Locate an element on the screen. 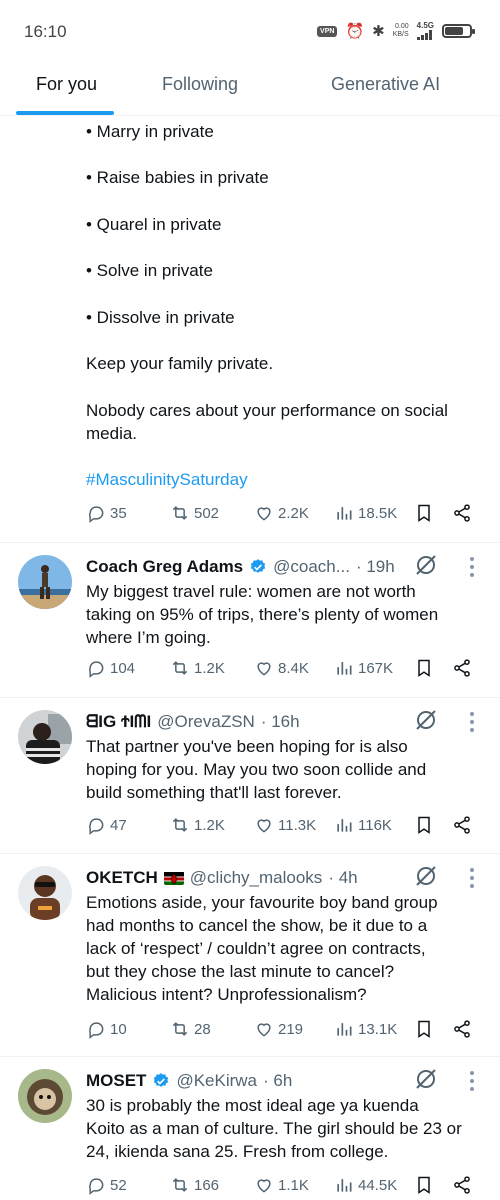 The height and width of the screenshot is (1200, 500). retweet-count: 1.2K is located at coordinates (209, 825).